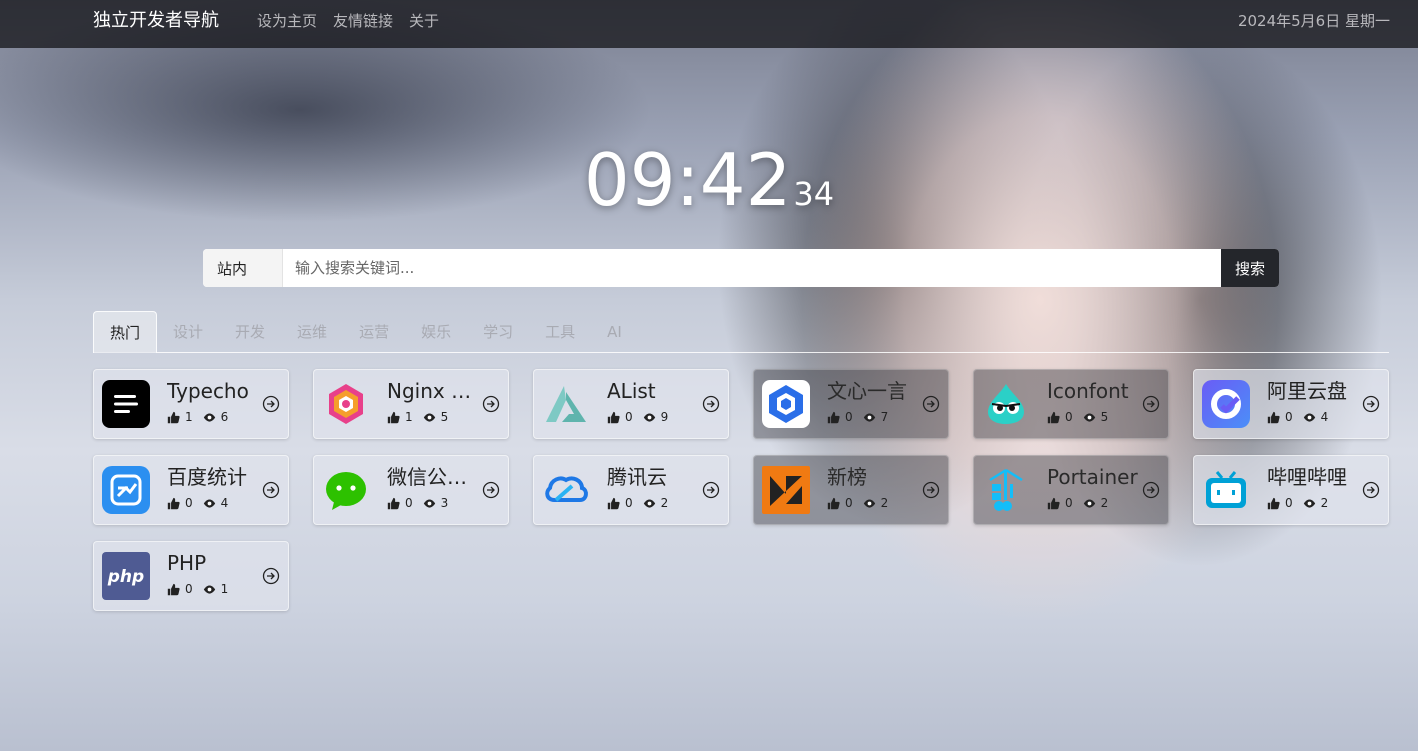 The width and height of the screenshot is (1418, 751). What do you see at coordinates (631, 391) in the screenshot?
I see `site-name: AList` at bounding box center [631, 391].